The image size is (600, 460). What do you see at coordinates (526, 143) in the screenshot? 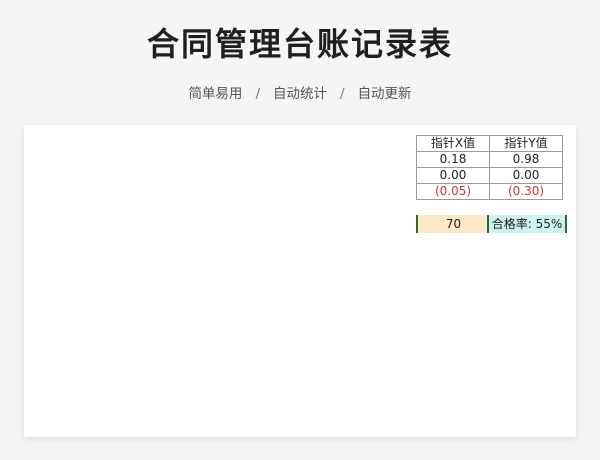
I see `header-pointer-y: 指针Y值` at bounding box center [526, 143].